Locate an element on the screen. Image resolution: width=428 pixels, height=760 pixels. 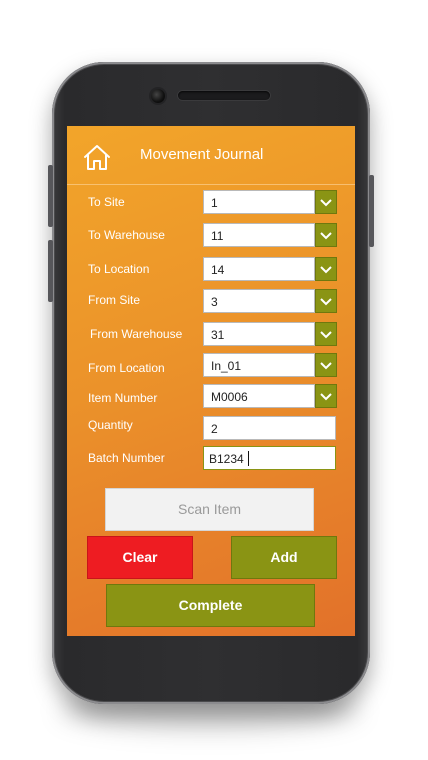
front-camera is located at coordinates (158, 96).